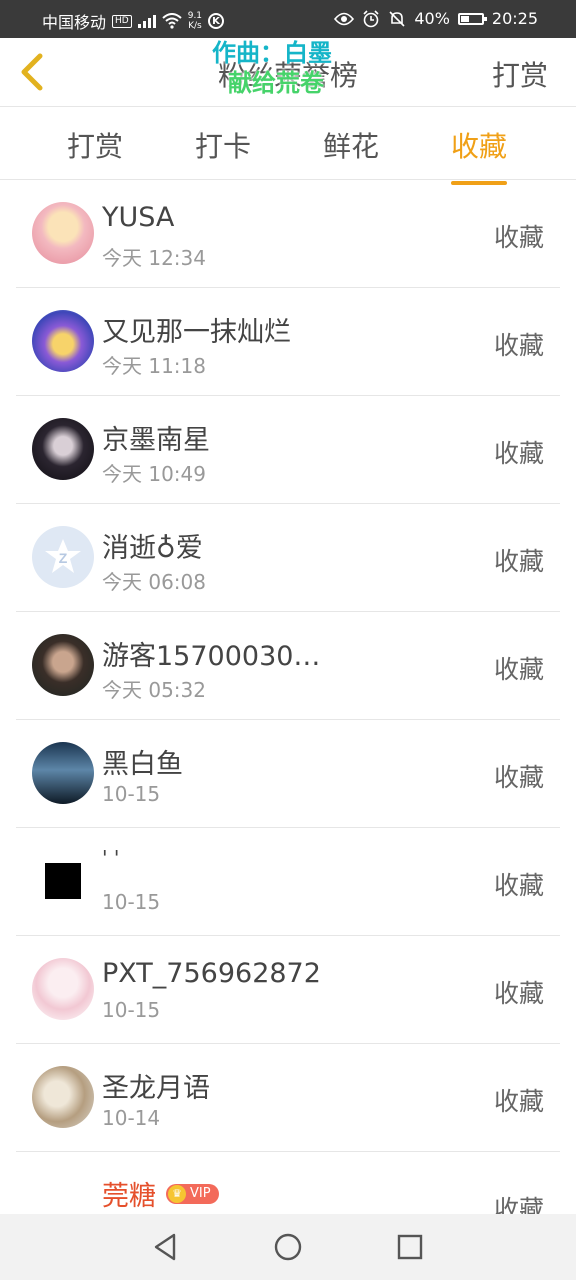 The width and height of the screenshot is (576, 1280). I want to click on net-speed: 9.1 K/s, so click(195, 21).